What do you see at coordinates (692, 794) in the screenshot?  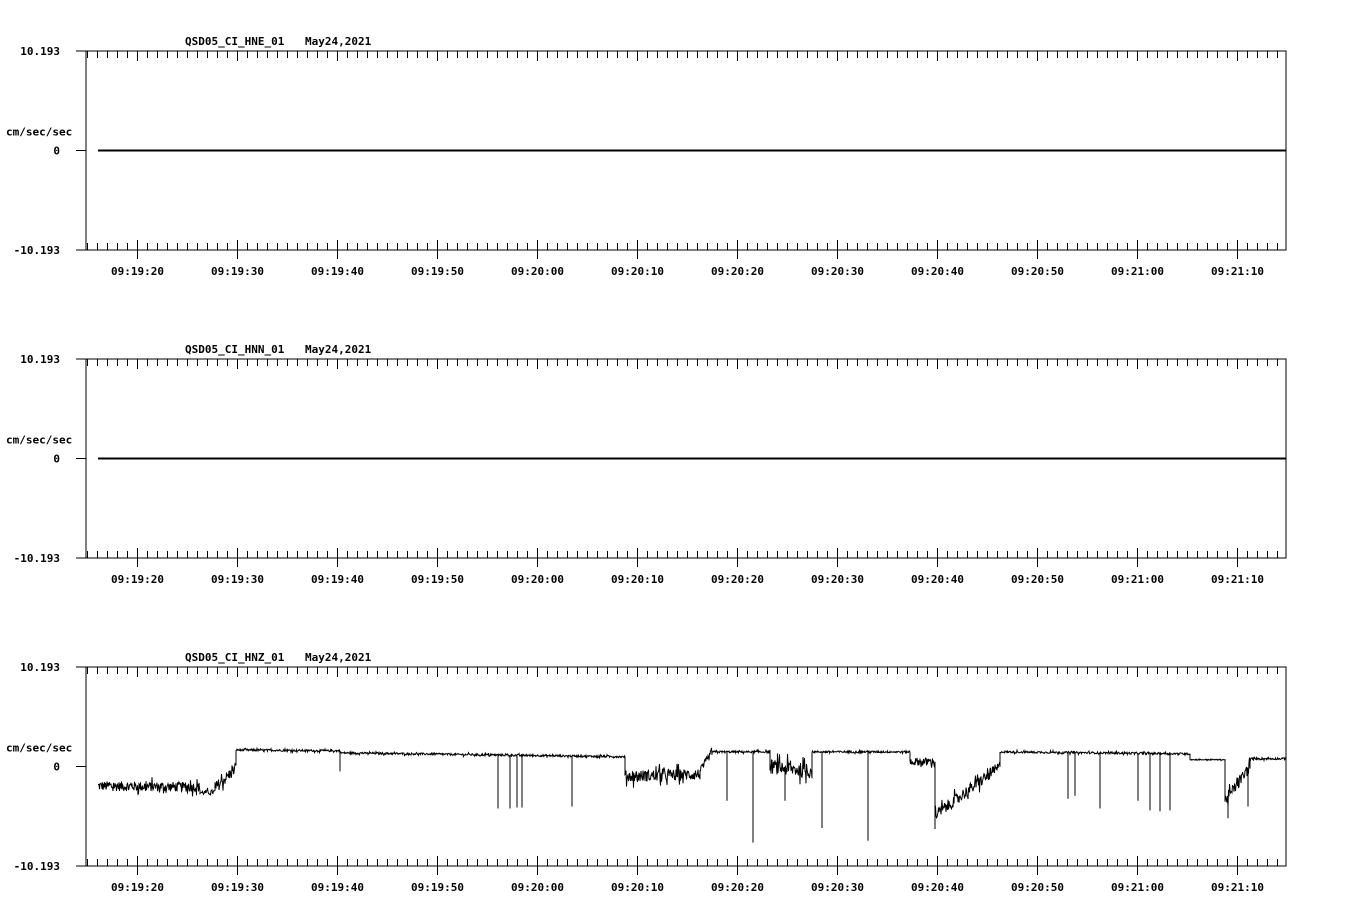 I see `waveform-trace` at bounding box center [692, 794].